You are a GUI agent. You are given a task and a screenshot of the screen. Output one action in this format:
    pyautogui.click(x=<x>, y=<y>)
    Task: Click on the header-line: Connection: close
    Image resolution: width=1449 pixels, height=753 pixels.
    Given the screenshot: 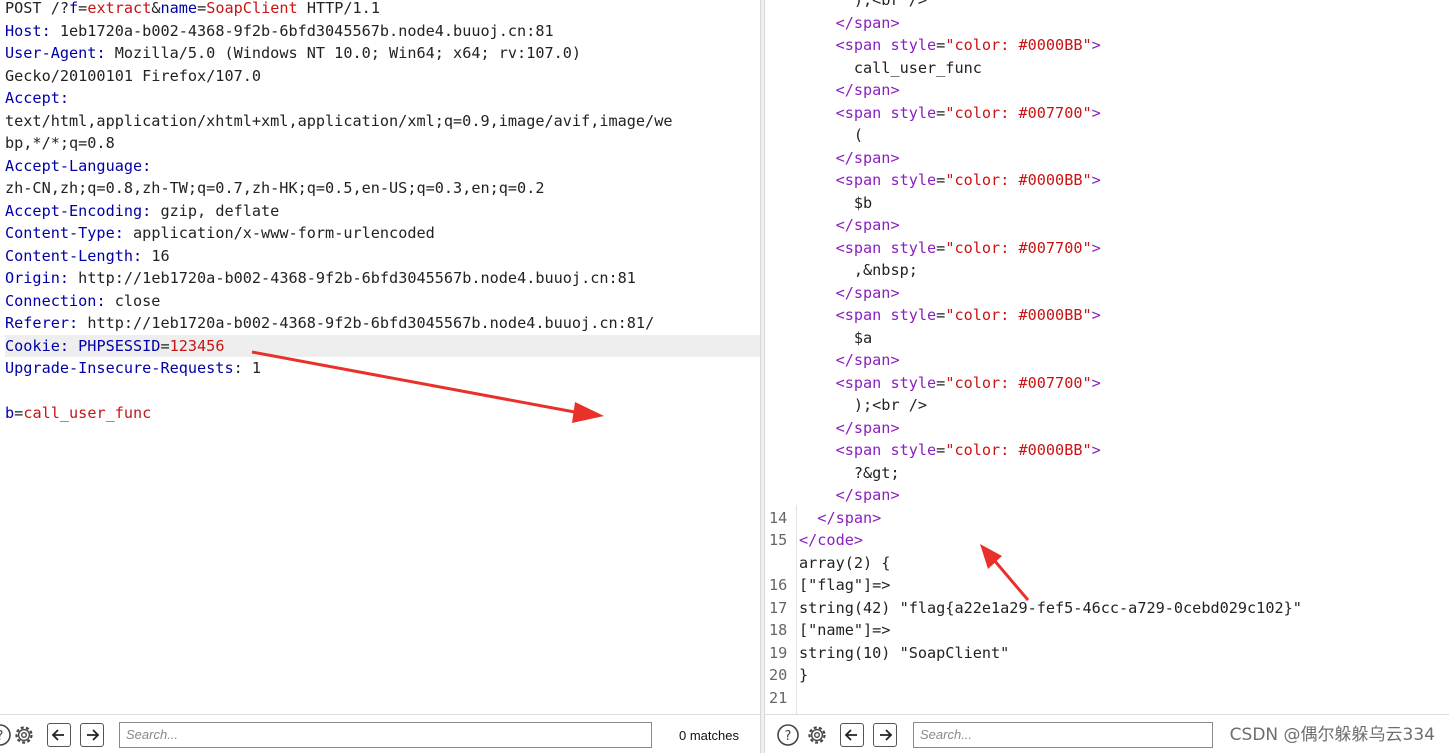 What is the action you would take?
    pyautogui.click(x=83, y=300)
    